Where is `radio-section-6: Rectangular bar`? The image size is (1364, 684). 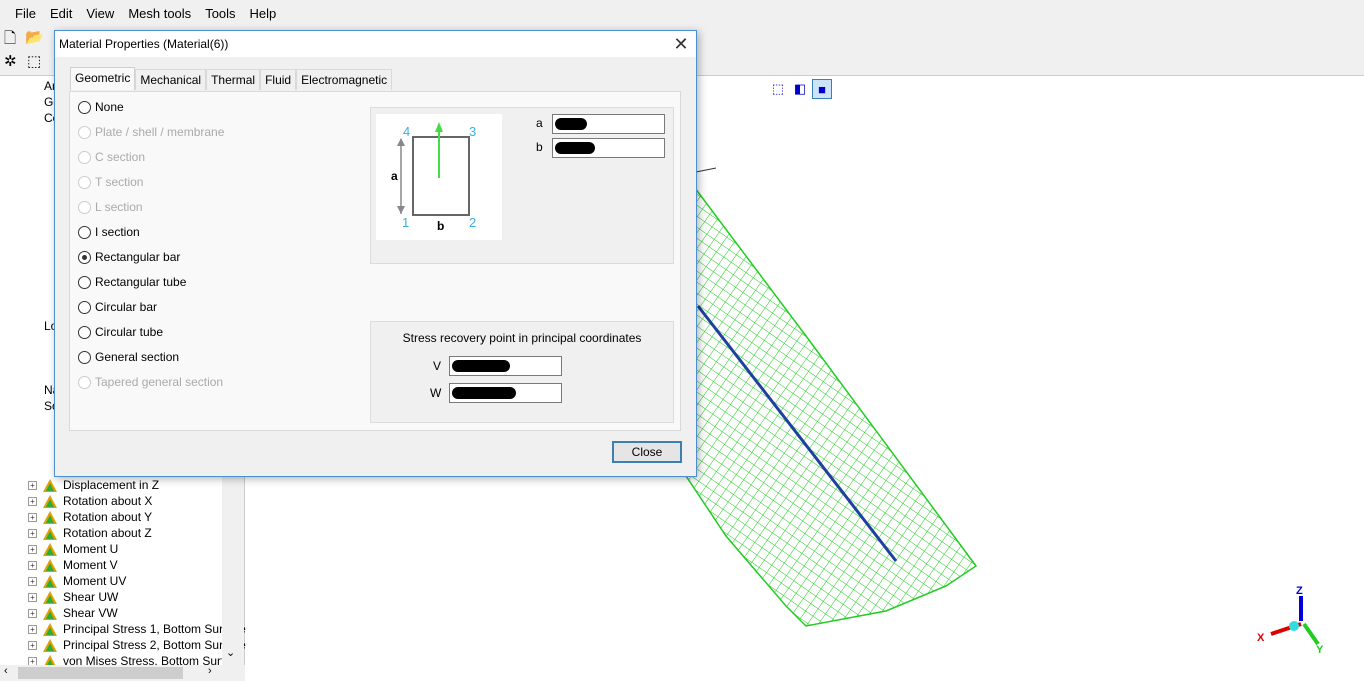
radio-section-6: Rectangular bar is located at coordinates (129, 257).